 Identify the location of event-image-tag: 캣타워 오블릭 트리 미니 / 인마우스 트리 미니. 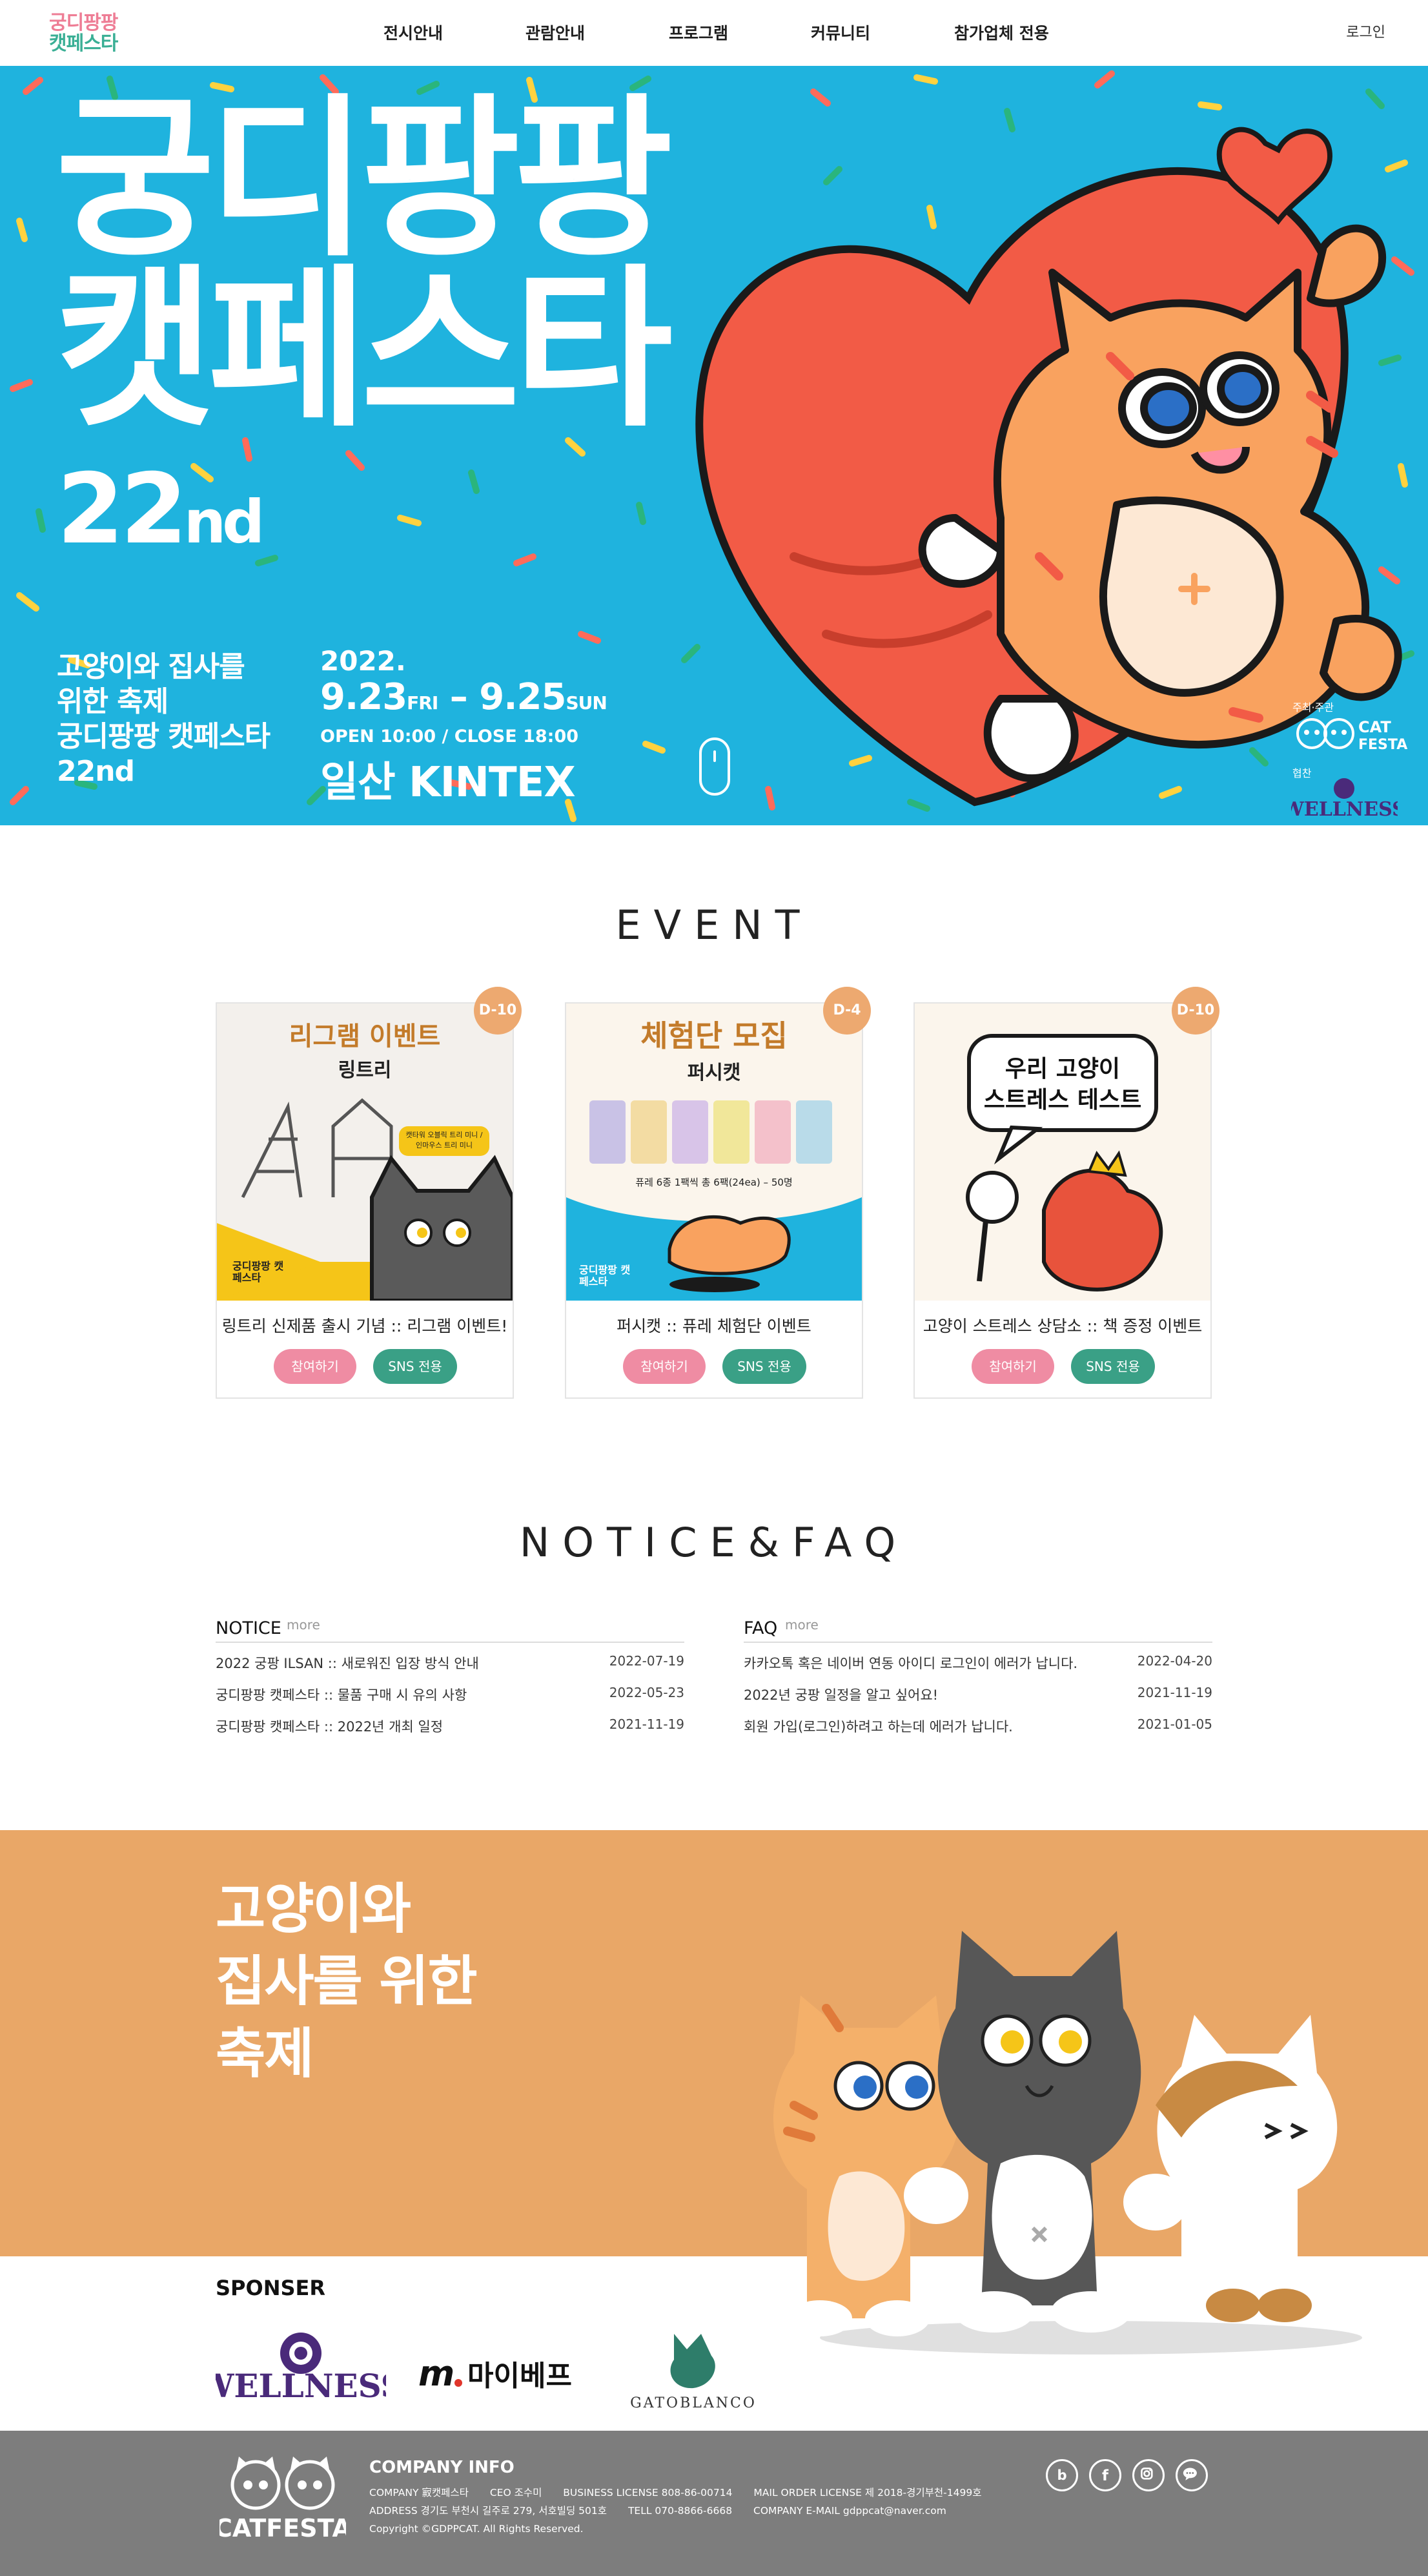
(444, 1140).